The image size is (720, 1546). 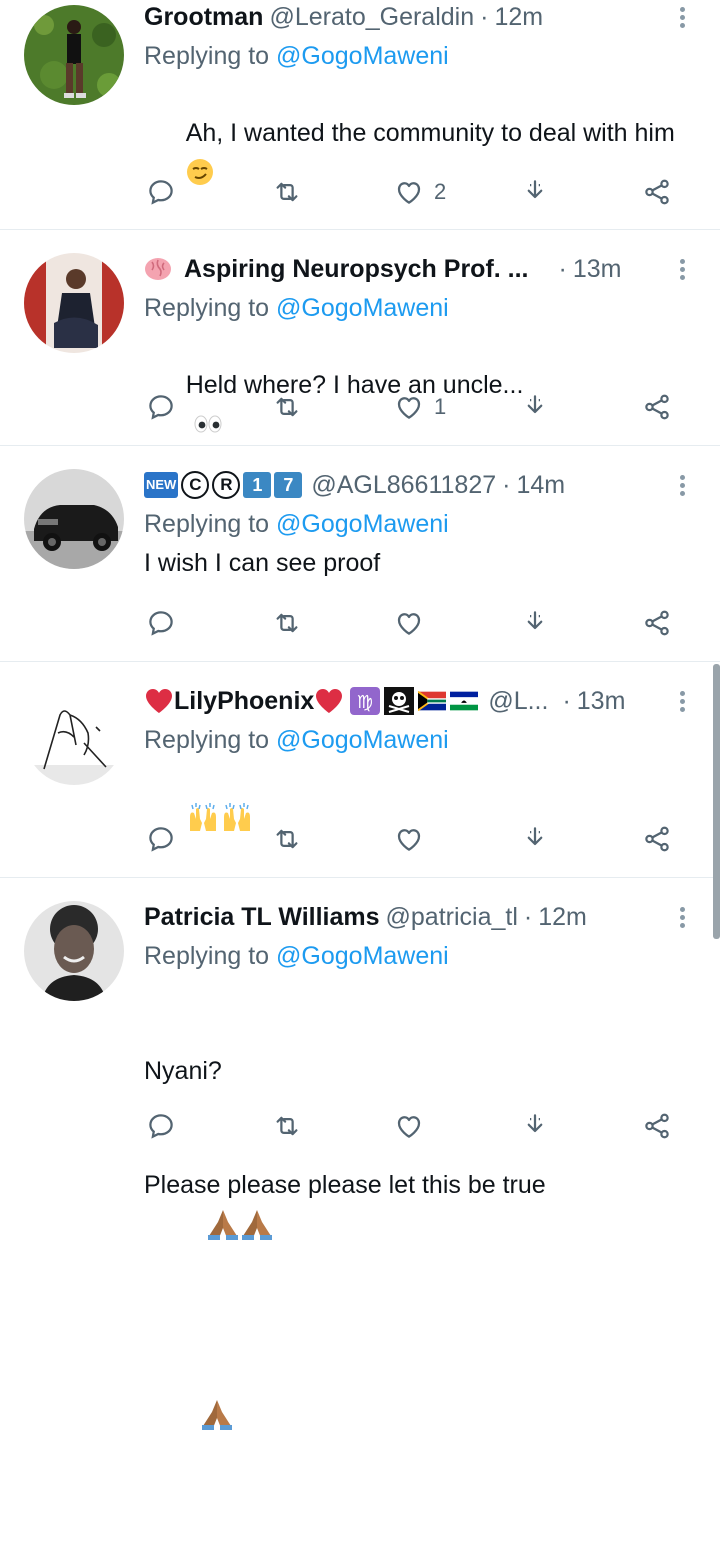 I want to click on like-count: 2, so click(x=440, y=191).